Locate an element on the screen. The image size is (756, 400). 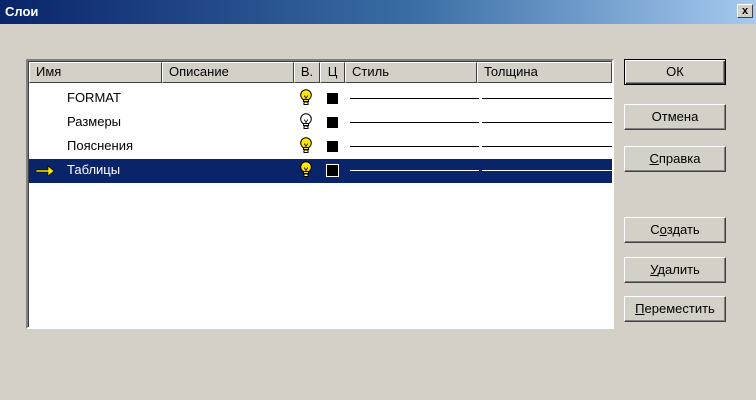
table-row: Размеры is located at coordinates (320, 123).